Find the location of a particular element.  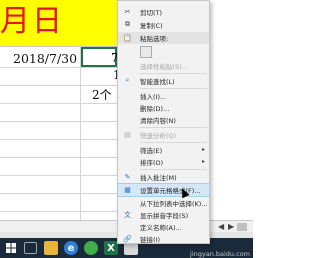

menu-item-paste-option is located at coordinates (163, 52).